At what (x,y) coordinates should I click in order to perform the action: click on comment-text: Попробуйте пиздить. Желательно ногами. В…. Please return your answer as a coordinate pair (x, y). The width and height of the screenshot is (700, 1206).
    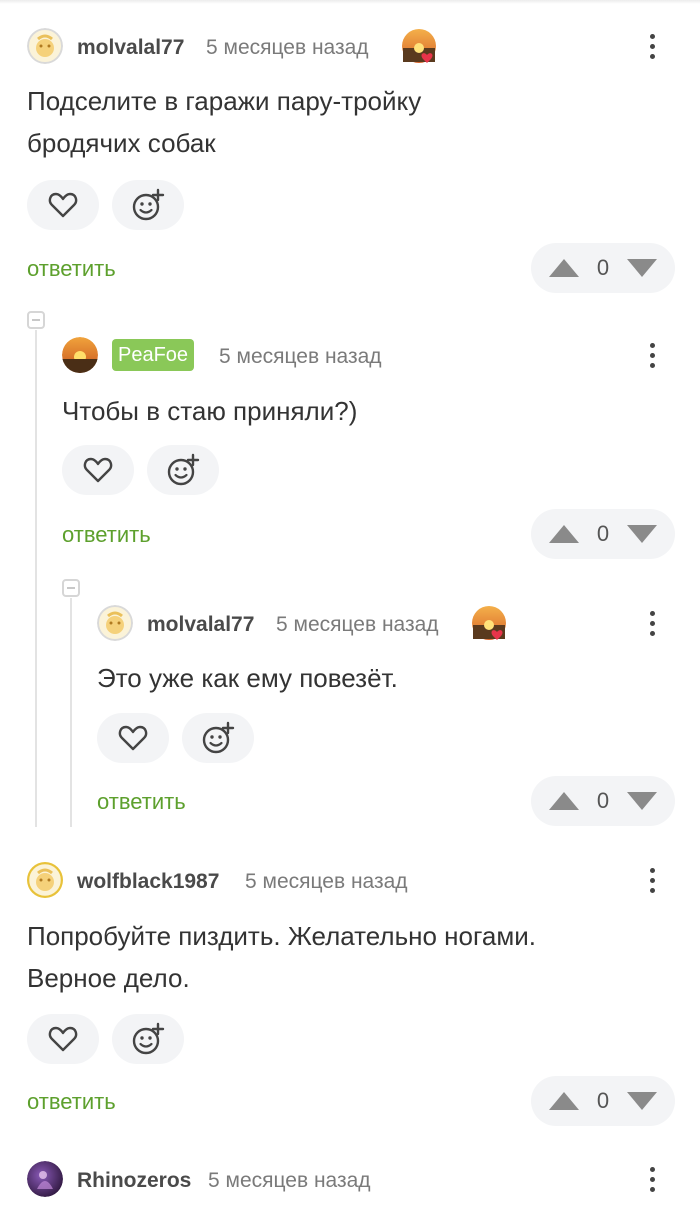
    Looking at the image, I should click on (281, 957).